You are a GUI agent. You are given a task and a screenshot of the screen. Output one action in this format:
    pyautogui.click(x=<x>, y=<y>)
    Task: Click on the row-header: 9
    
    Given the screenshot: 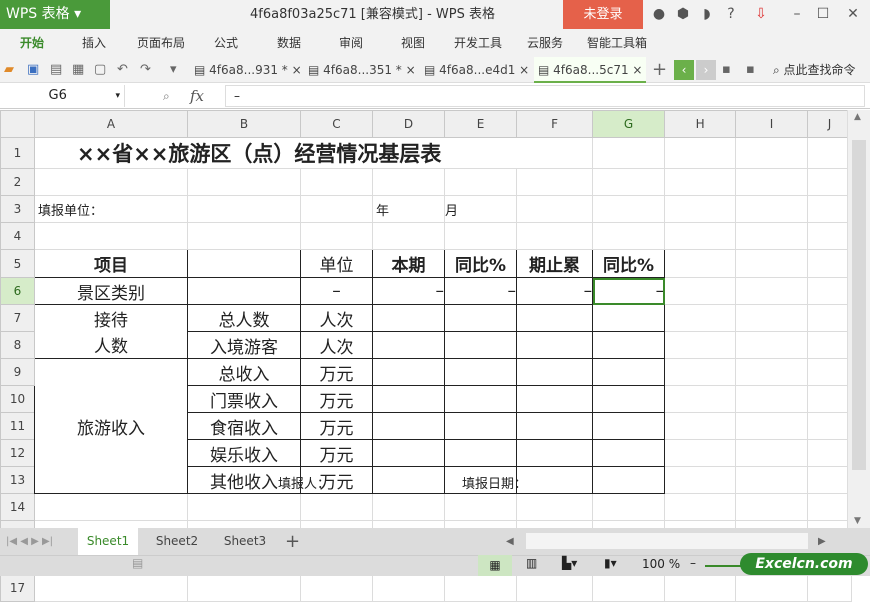 What is the action you would take?
    pyautogui.click(x=17, y=372)
    